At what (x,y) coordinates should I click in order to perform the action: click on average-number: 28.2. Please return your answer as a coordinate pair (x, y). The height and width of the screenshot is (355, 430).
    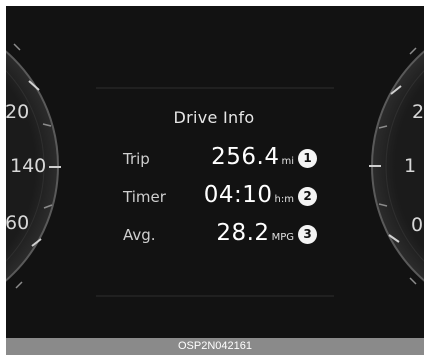
    Looking at the image, I should click on (243, 233).